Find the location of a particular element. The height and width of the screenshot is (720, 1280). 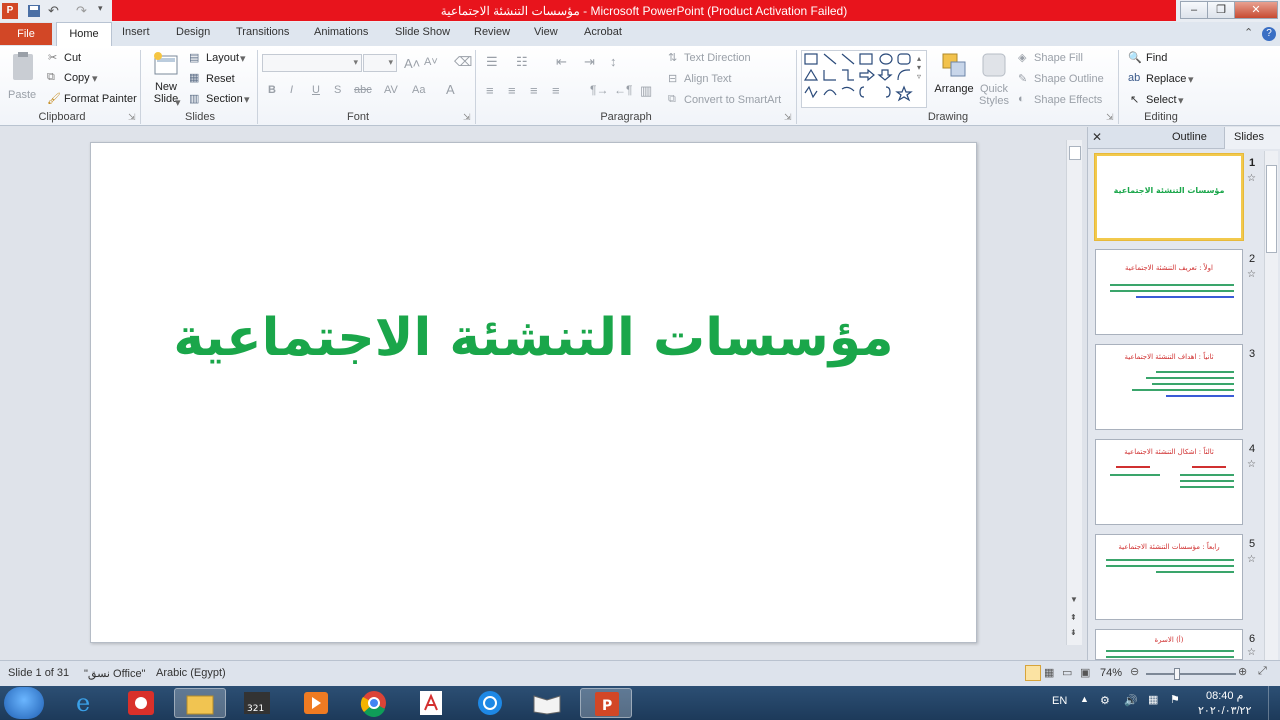

scroll-down-icon: ▼ is located at coordinates (1074, 599).